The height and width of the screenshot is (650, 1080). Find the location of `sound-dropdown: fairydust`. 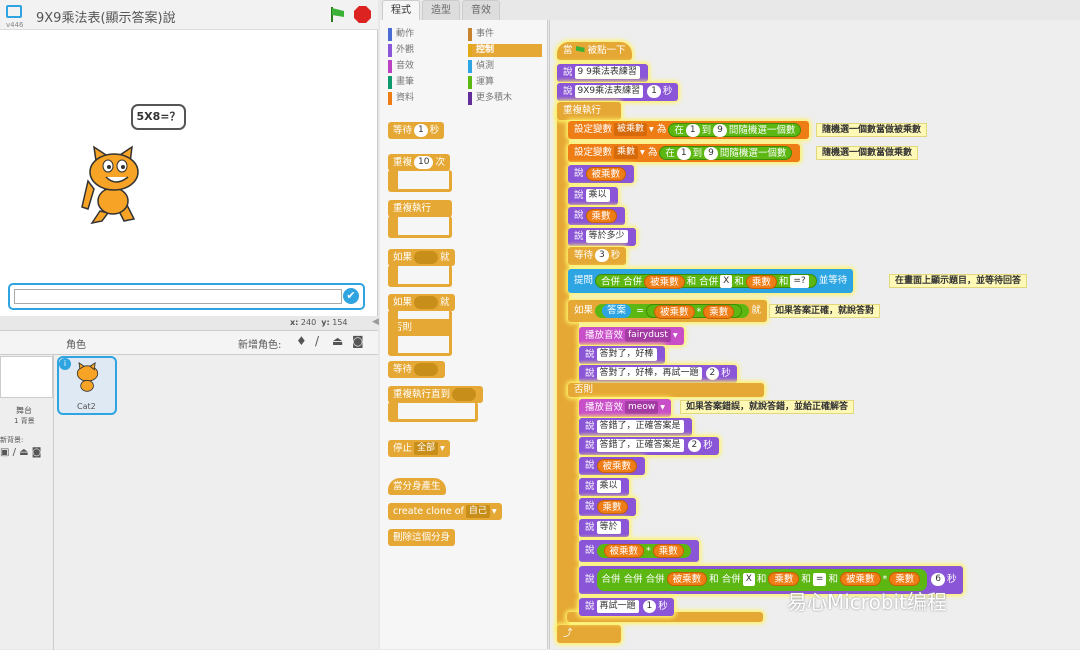

sound-dropdown: fairydust is located at coordinates (648, 335).